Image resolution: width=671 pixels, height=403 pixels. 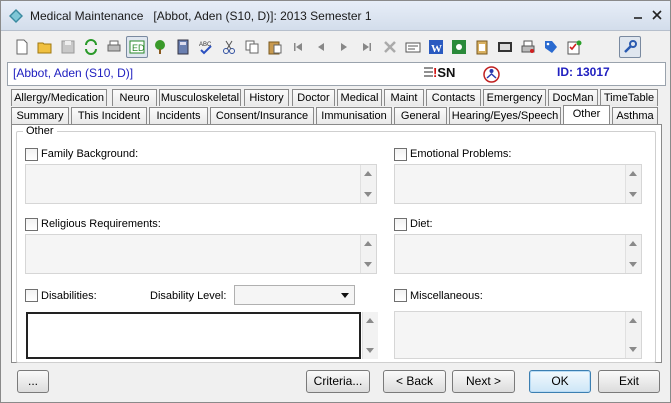 What do you see at coordinates (633, 254) in the screenshot?
I see `diet-scrollbar` at bounding box center [633, 254].